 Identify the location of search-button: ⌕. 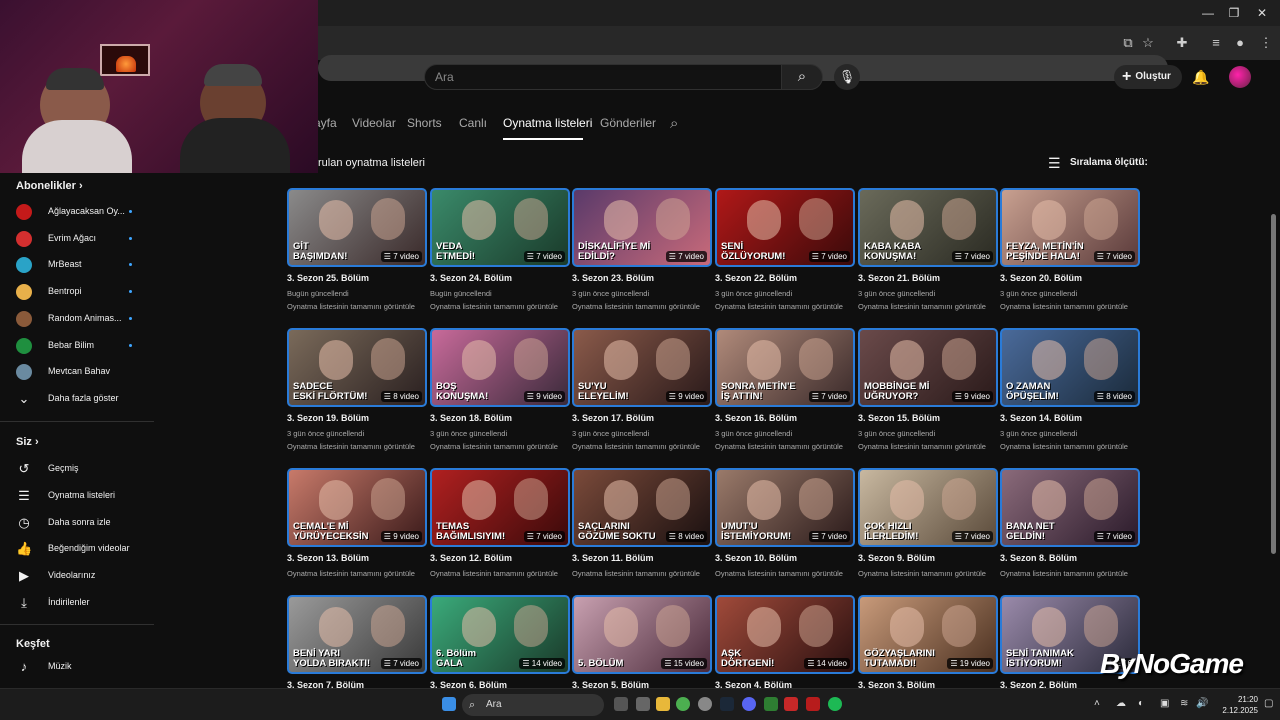
(802, 77).